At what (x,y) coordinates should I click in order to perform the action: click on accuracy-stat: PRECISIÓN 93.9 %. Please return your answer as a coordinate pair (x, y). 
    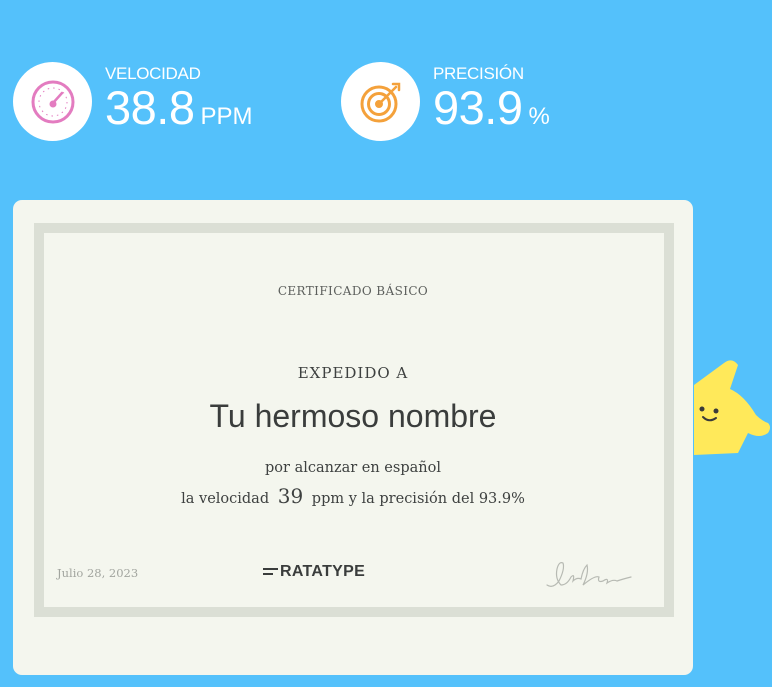
    Looking at the image, I should click on (445, 101).